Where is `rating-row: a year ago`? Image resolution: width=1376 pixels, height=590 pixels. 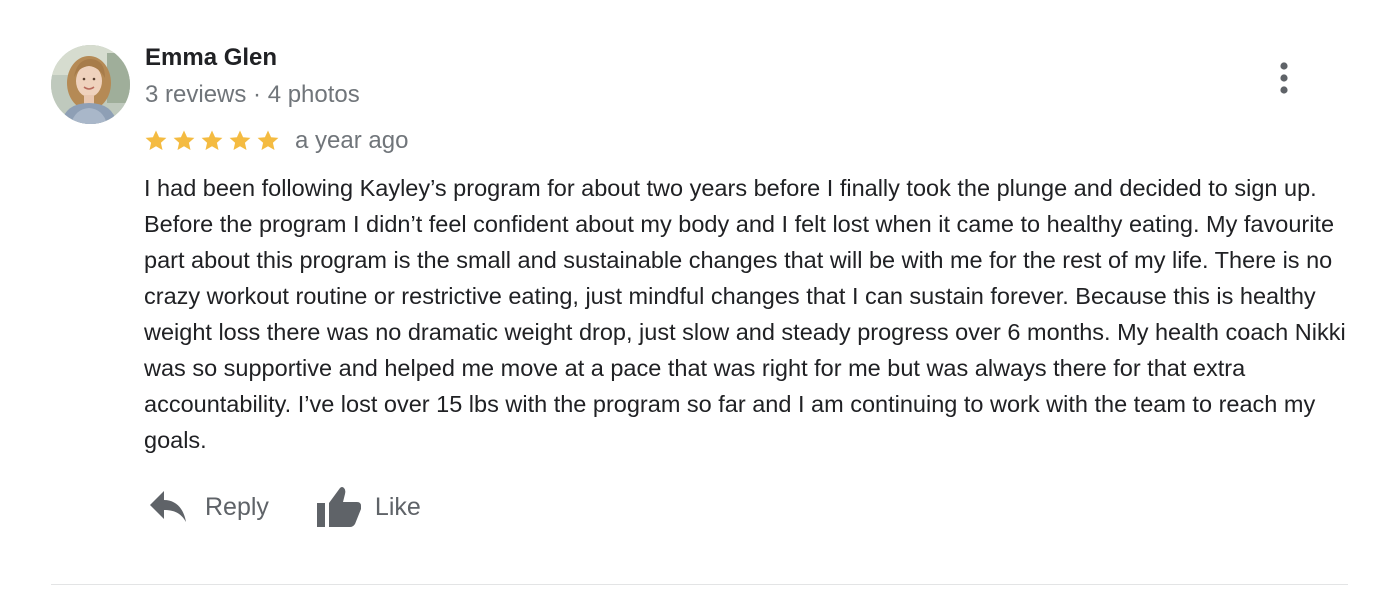 rating-row: a year ago is located at coordinates (276, 141).